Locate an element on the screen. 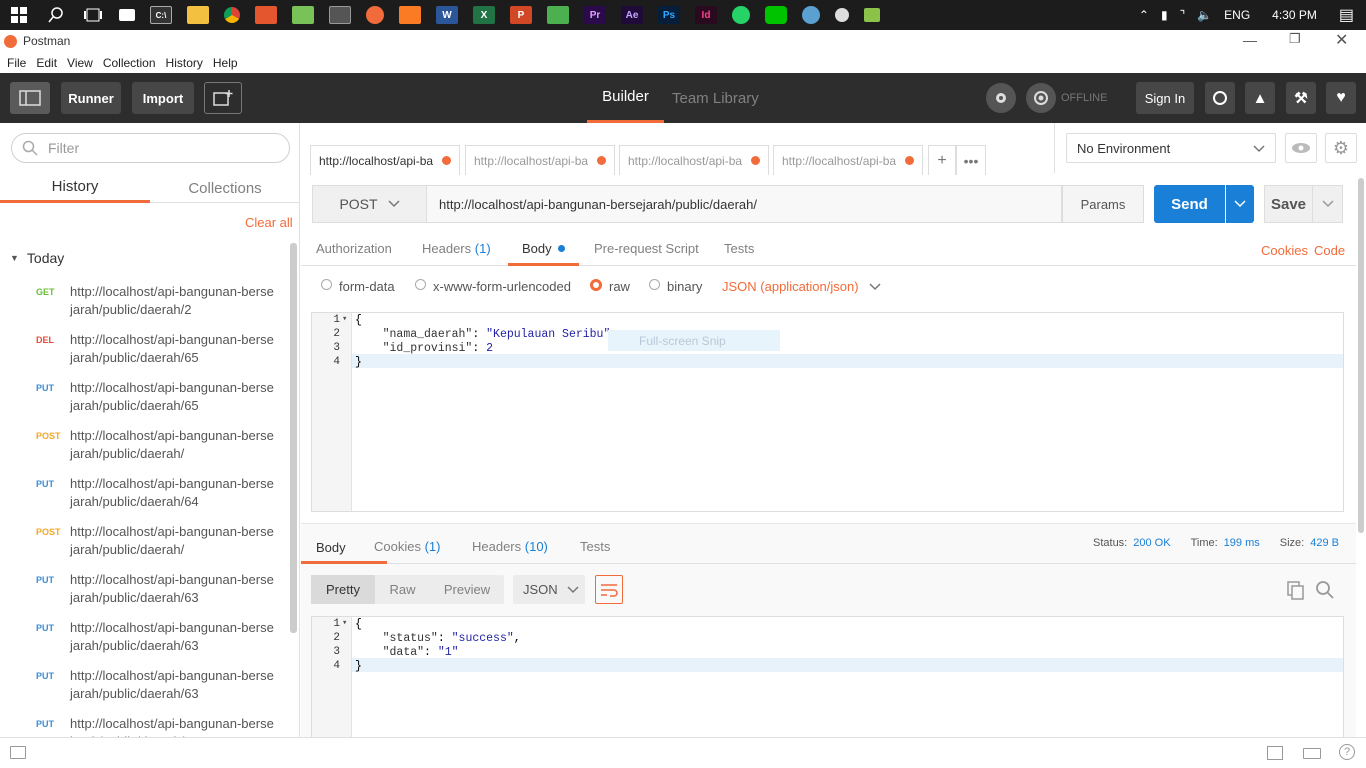 The height and width of the screenshot is (768, 1366). environment-select: No Environment is located at coordinates (1171, 148).